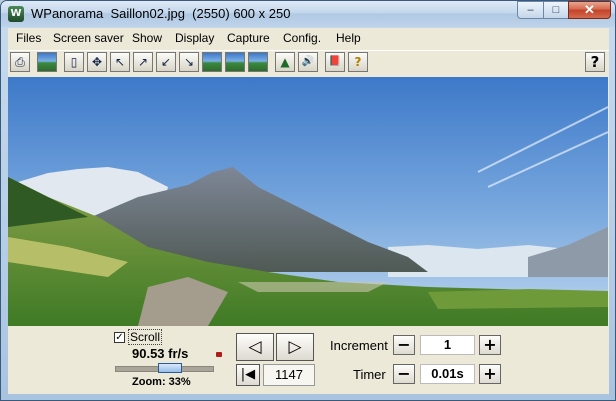 The width and height of the screenshot is (616, 401). What do you see at coordinates (302, 38) in the screenshot?
I see `menu-config: Config.` at bounding box center [302, 38].